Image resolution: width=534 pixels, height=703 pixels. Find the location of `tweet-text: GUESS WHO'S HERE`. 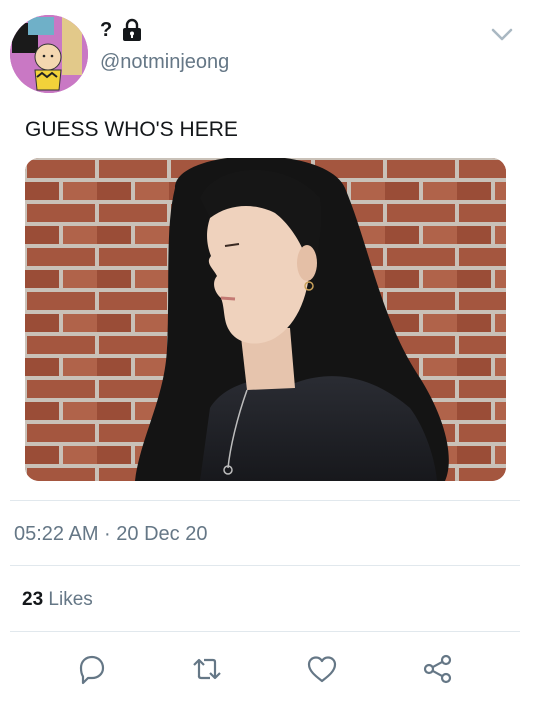

tweet-text: GUESS WHO'S HERE is located at coordinates (131, 129).